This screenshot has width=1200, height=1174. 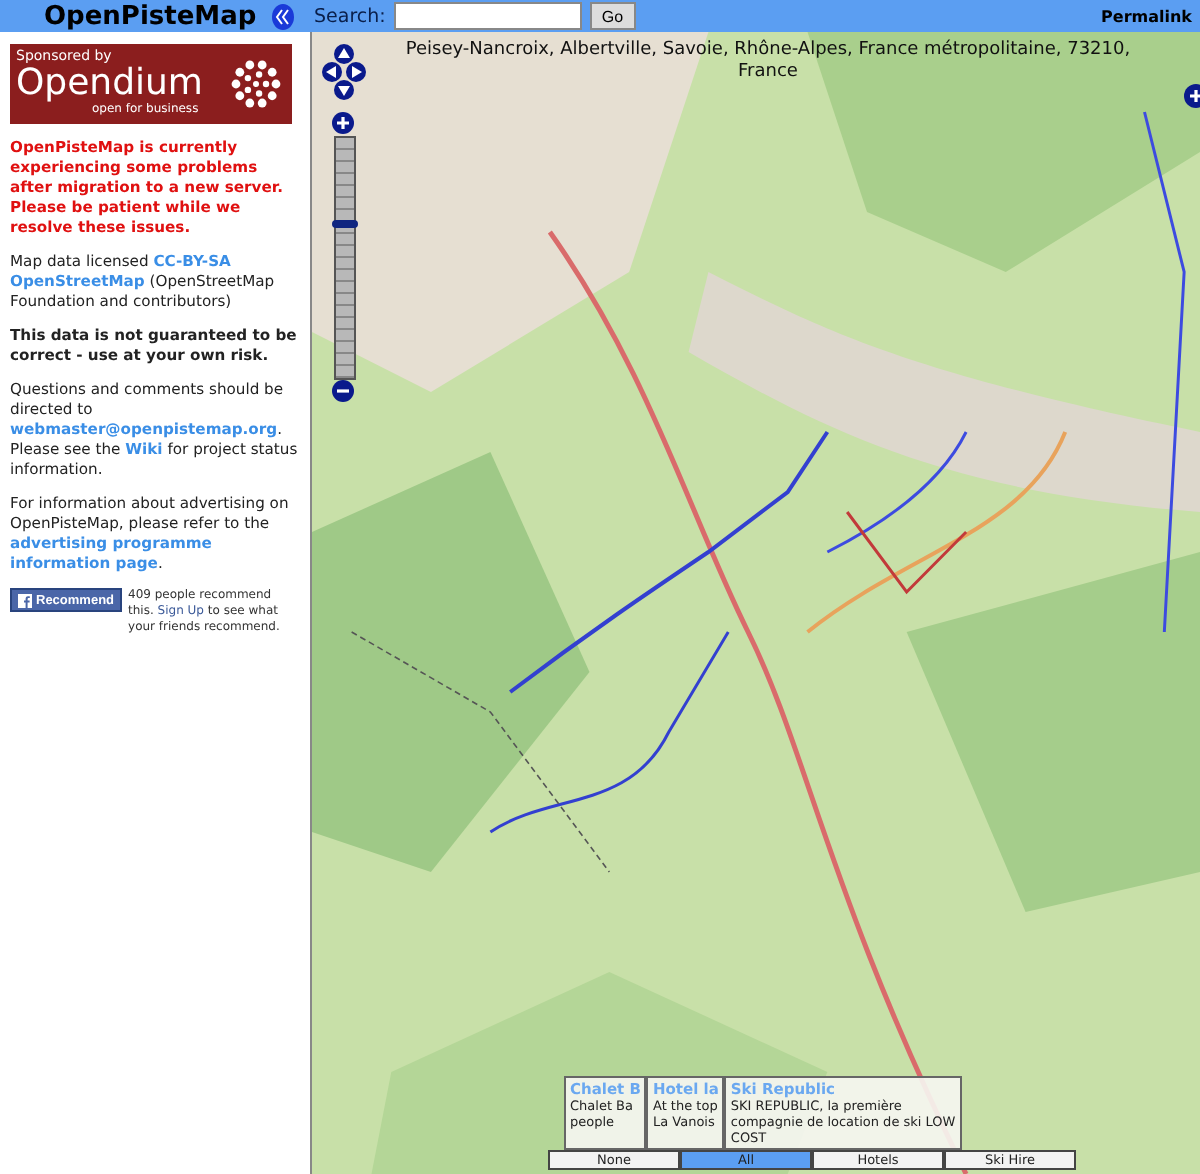 I want to click on address-label: Peisey-Nancroix, Albertville, Savoie, Rhône-Alpes, France métropolitaine, 73210, France, so click(x=768, y=62).